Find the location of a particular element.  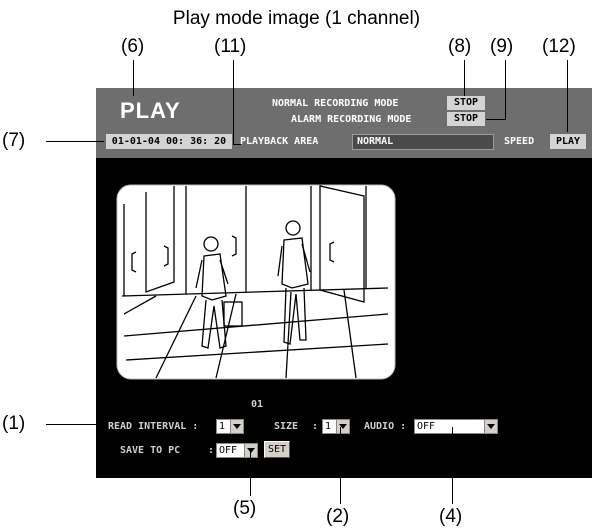

save-to-pc-label: SAVE TO PC is located at coordinates (150, 450).